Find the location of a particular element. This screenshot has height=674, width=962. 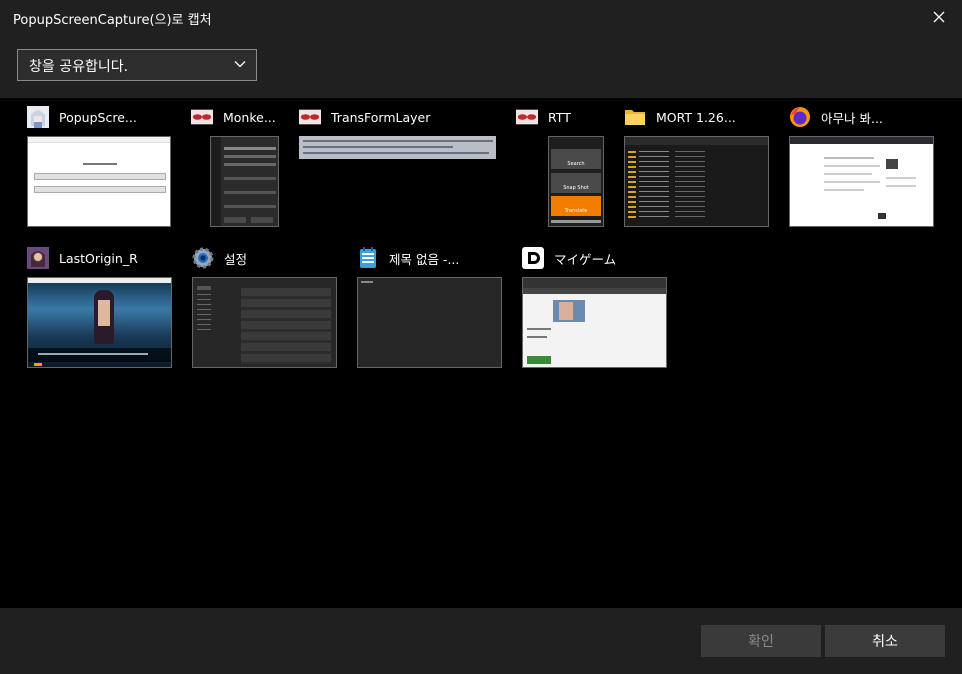

rtt-translate-label: Translate is located at coordinates (576, 211).